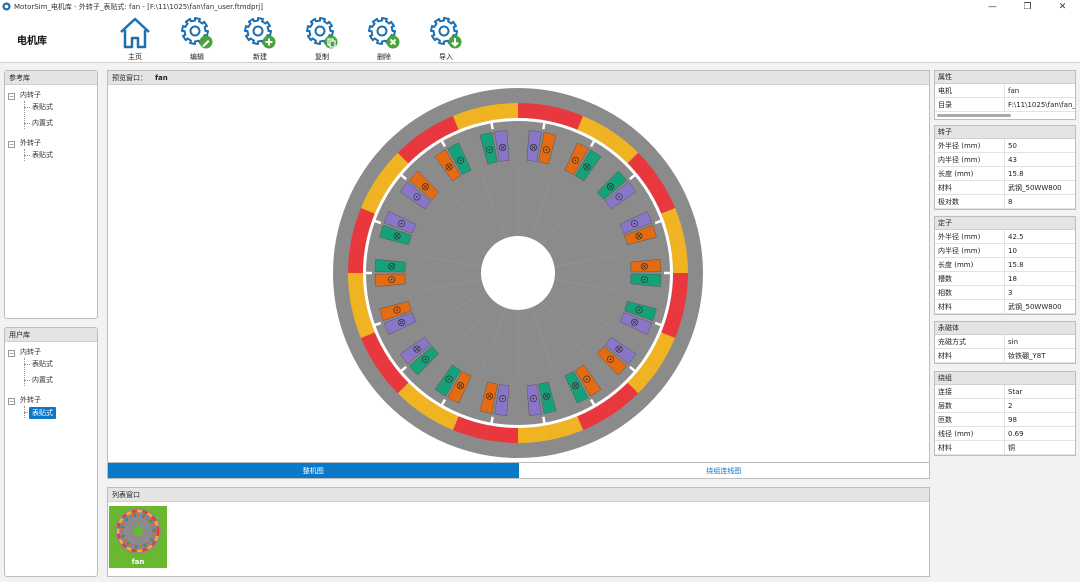  Describe the element at coordinates (518, 78) in the screenshot. I see `preview-header: 预览窗口： fan` at that location.